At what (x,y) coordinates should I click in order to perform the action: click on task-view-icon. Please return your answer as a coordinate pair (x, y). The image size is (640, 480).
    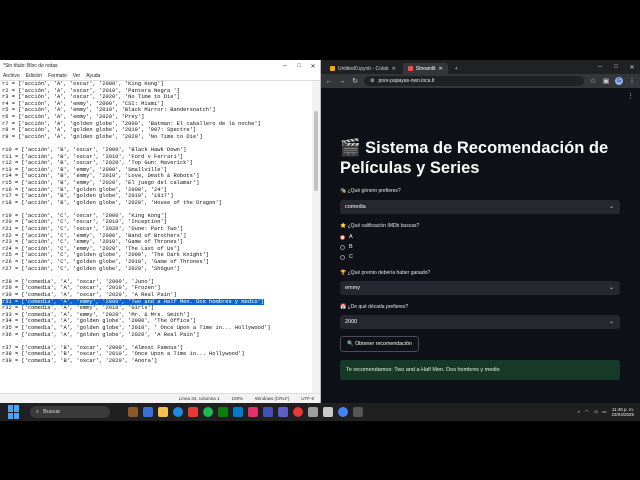
    Looking at the image, I should click on (148, 412).